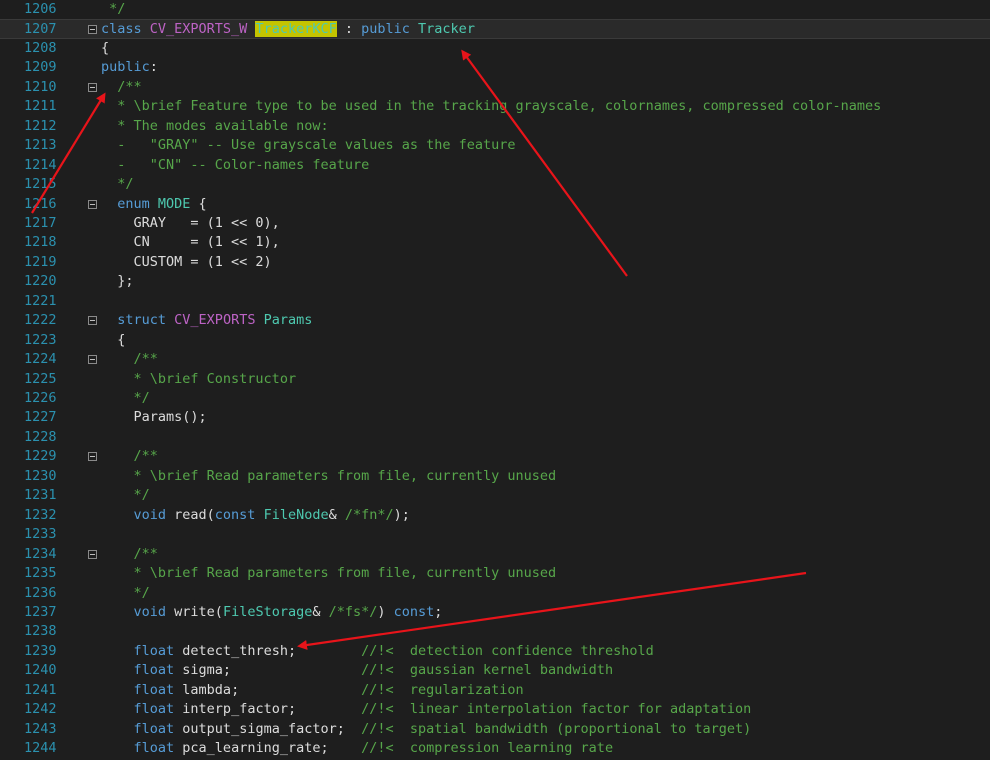  Describe the element at coordinates (40, 553) in the screenshot. I see `line-number: 1234` at that location.